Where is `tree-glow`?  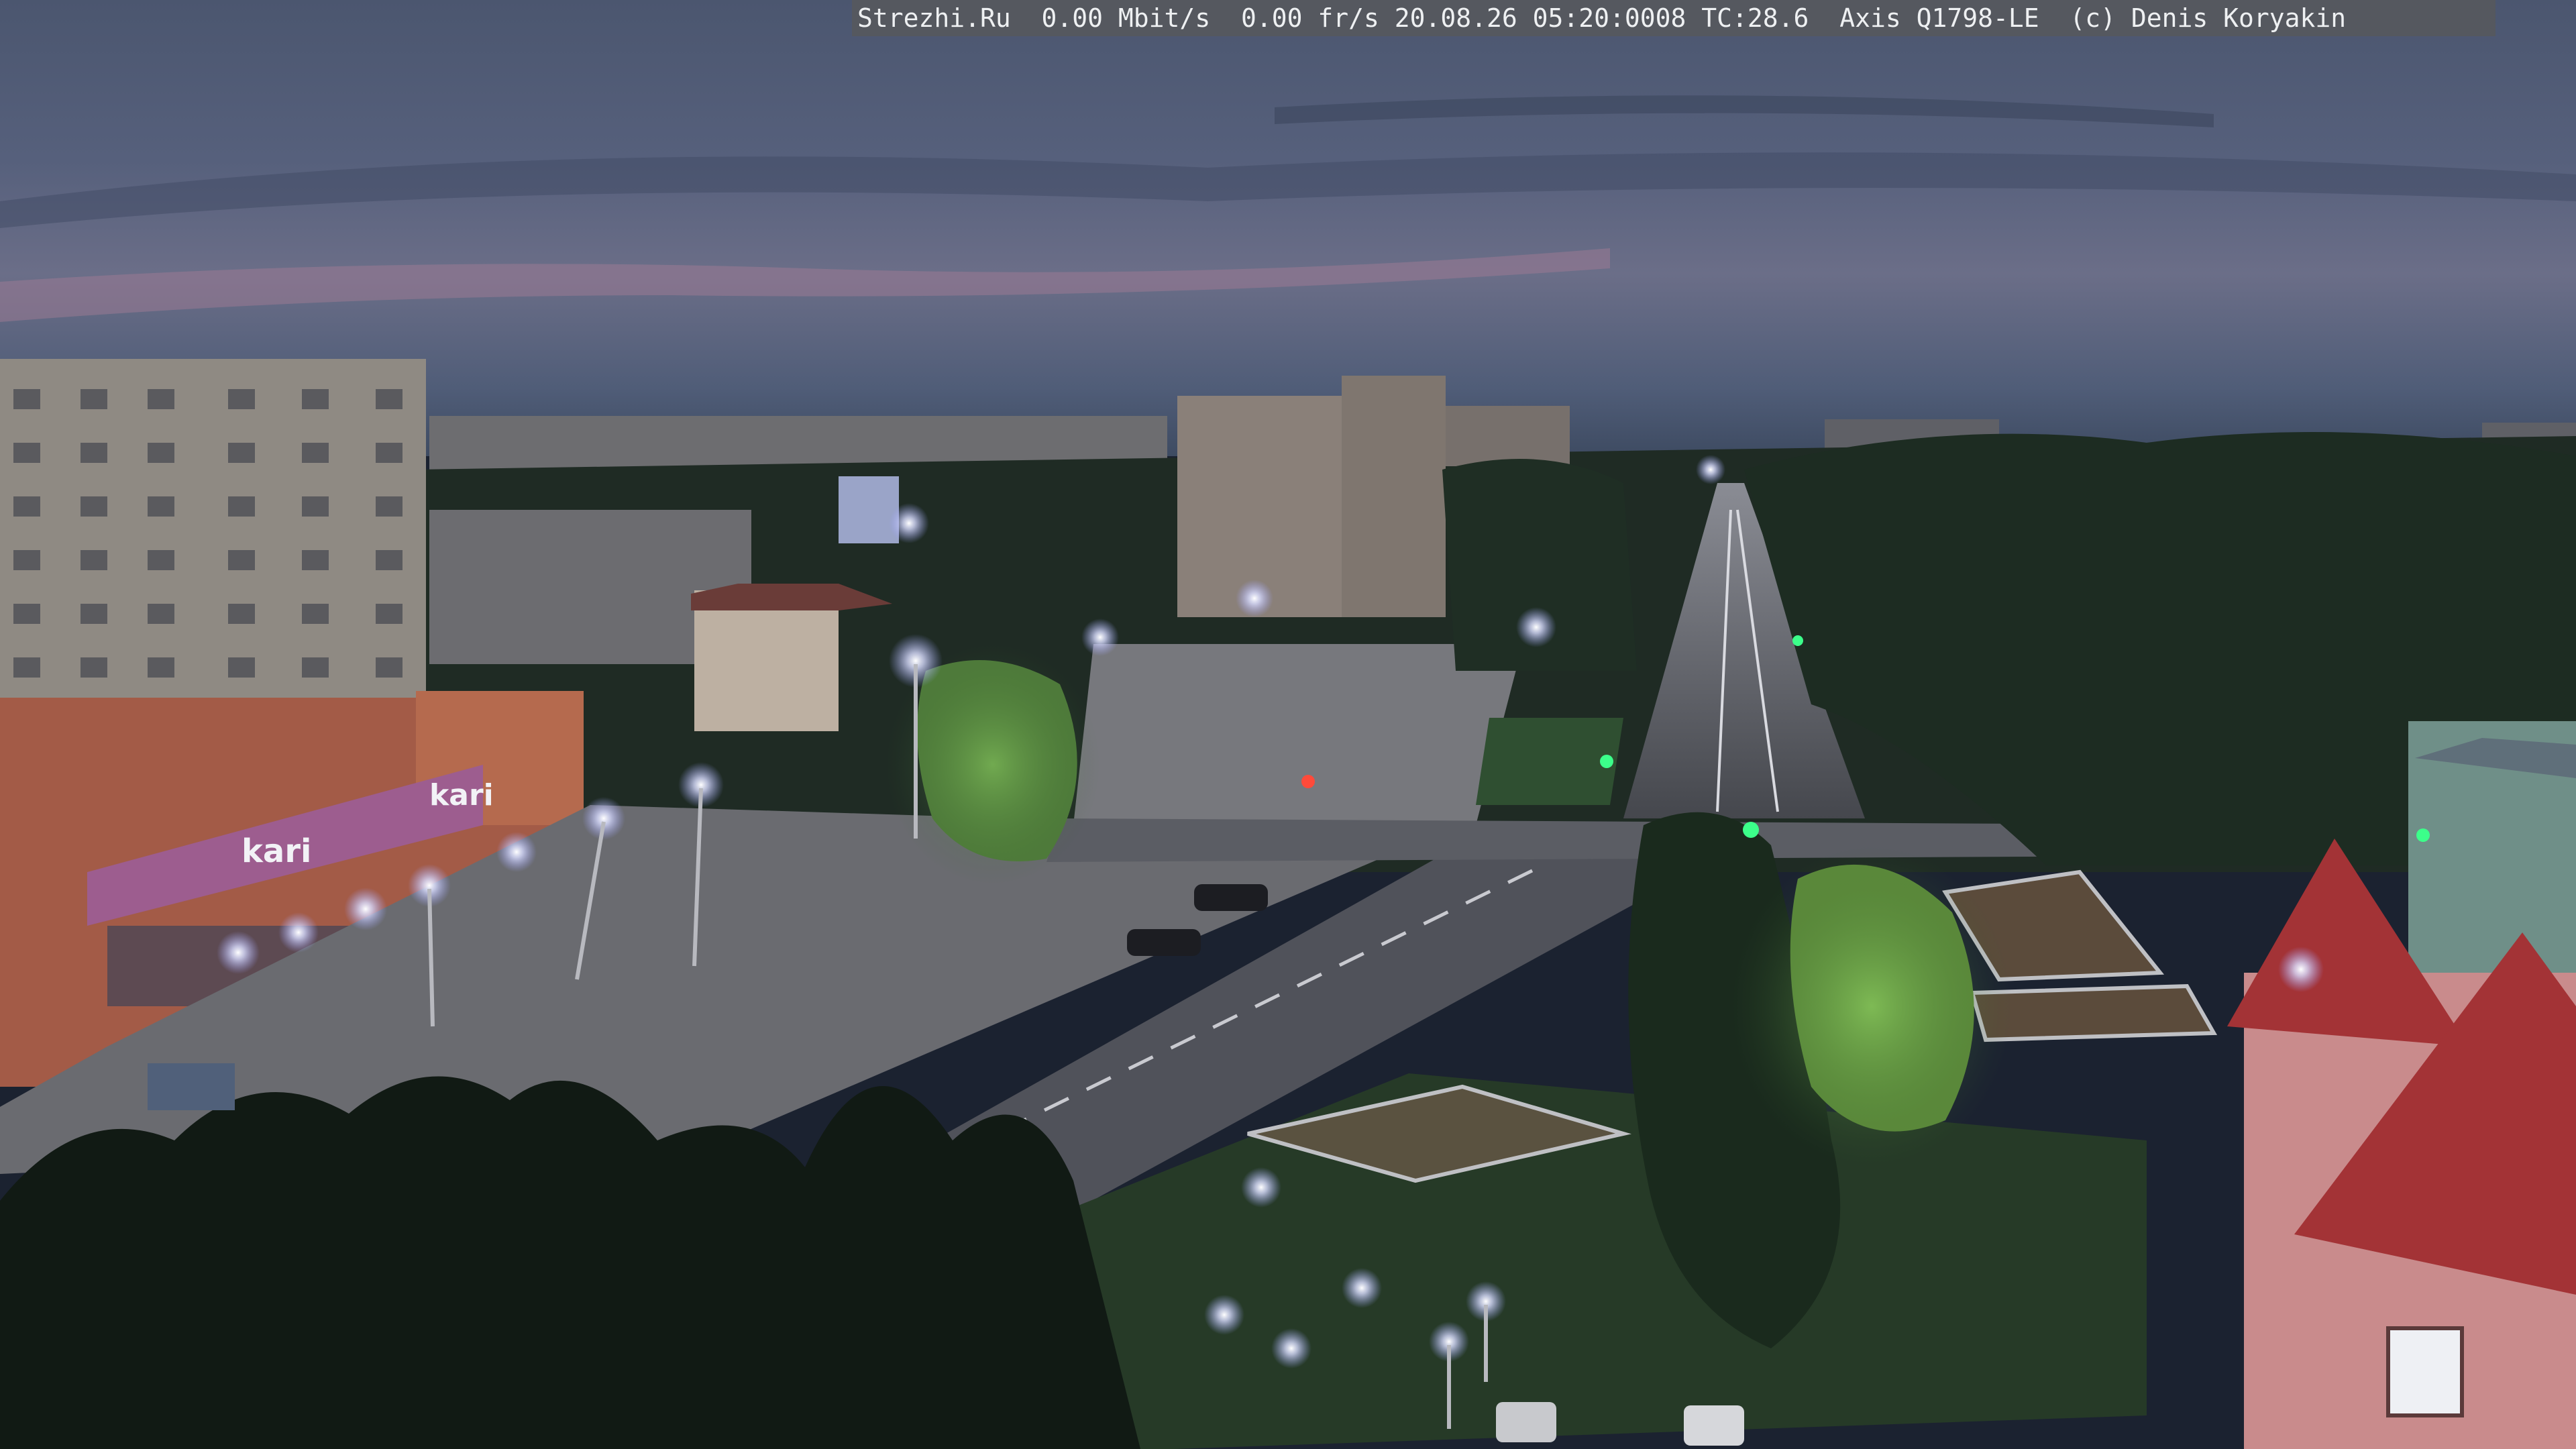
tree-glow is located at coordinates (1871, 1006).